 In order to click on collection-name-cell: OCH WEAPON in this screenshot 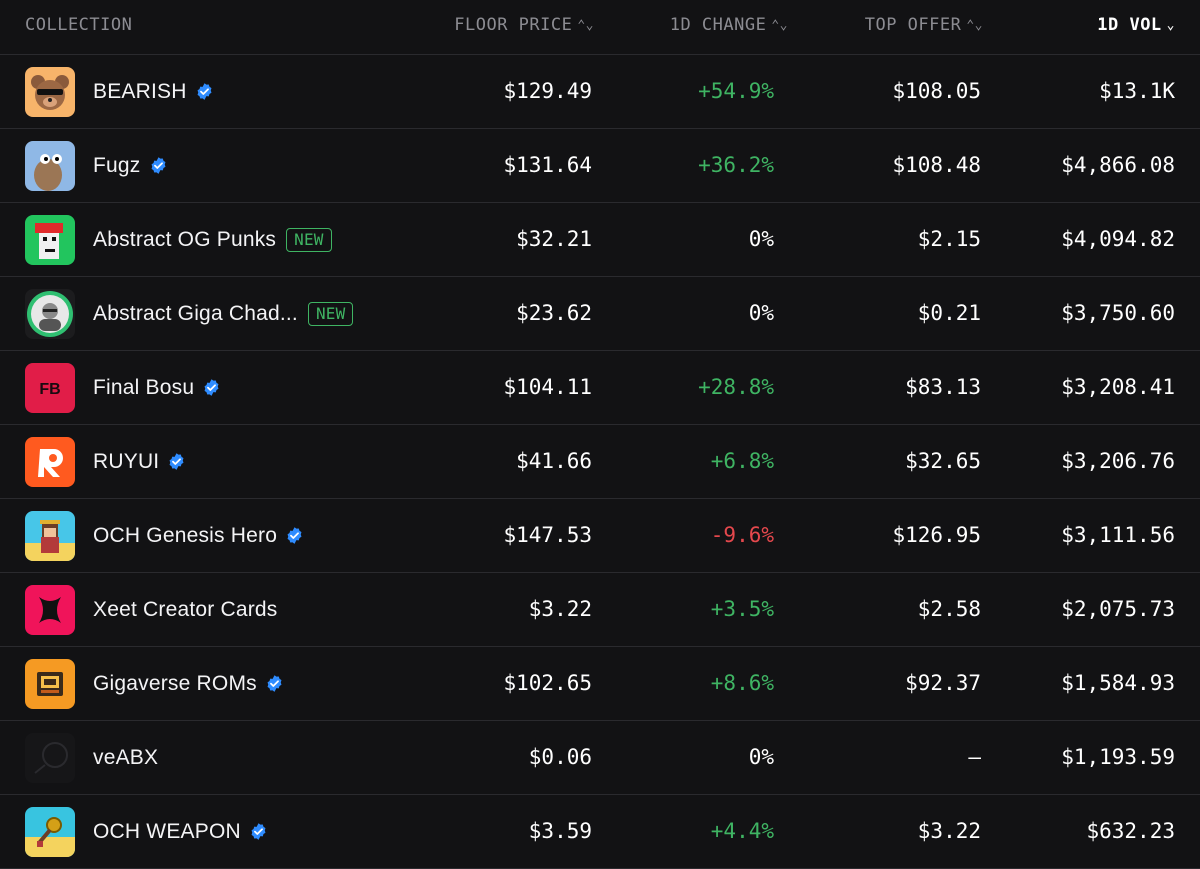, I will do `click(180, 831)`.